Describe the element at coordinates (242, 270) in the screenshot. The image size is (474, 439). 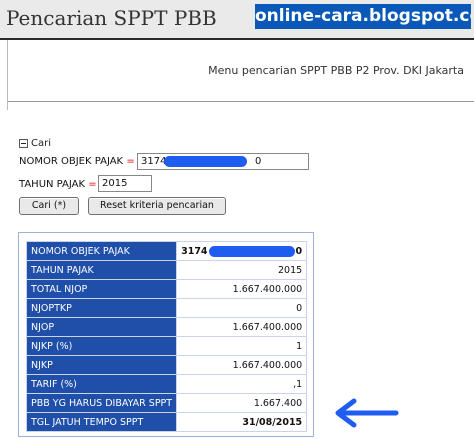
I see `row-value: 2015` at that location.